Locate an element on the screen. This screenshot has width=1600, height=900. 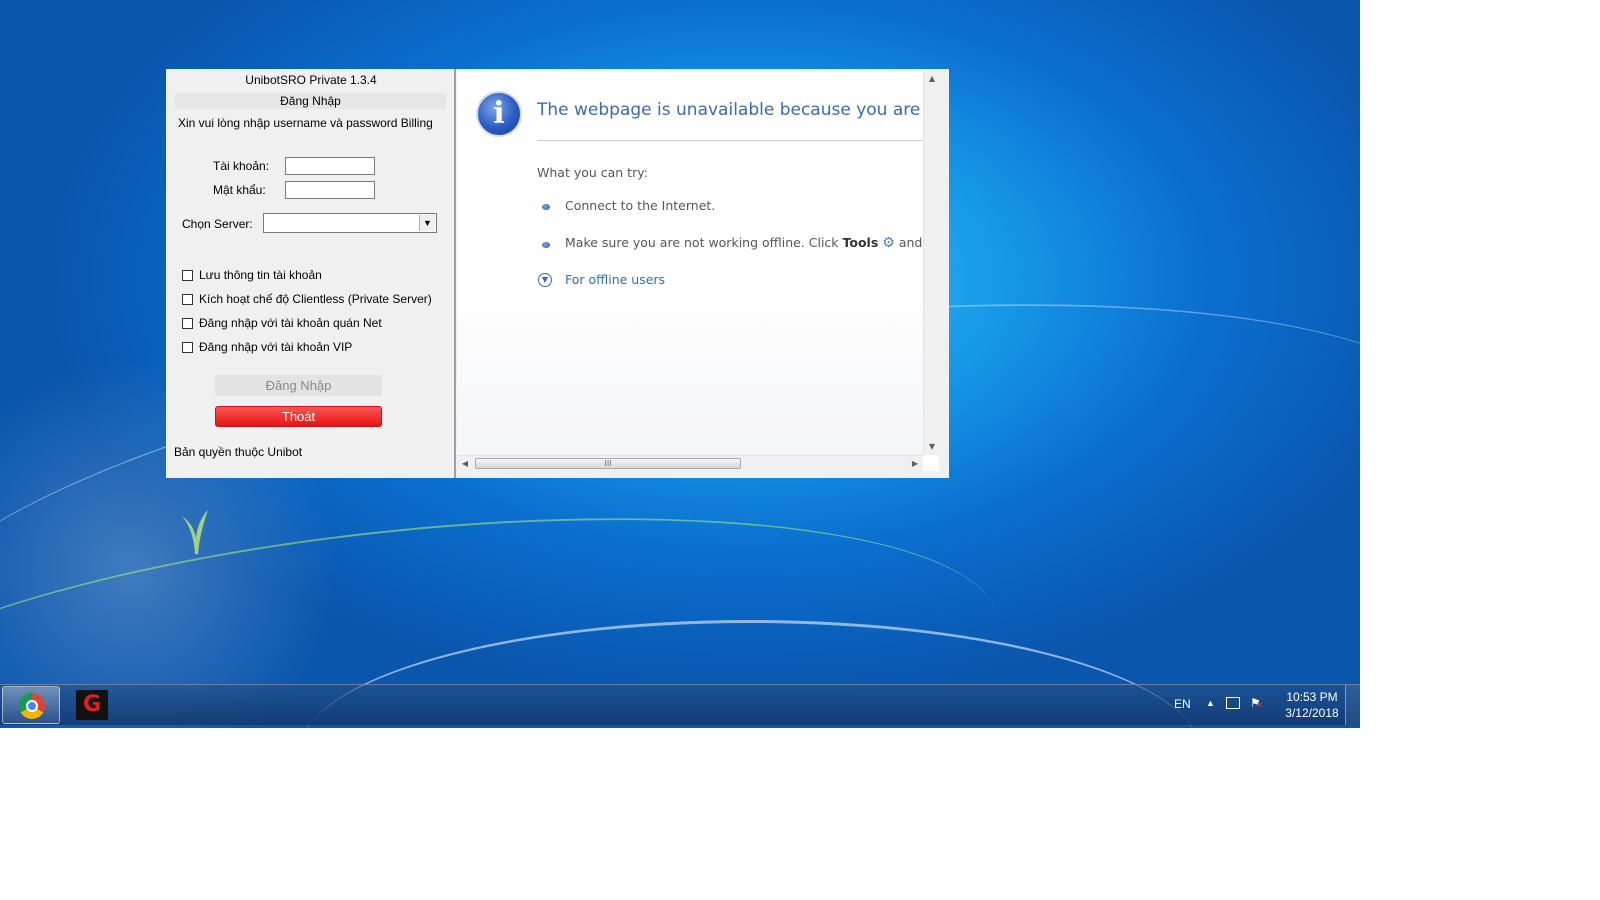
clock-time: 10:53 PM is located at coordinates (1312, 697).